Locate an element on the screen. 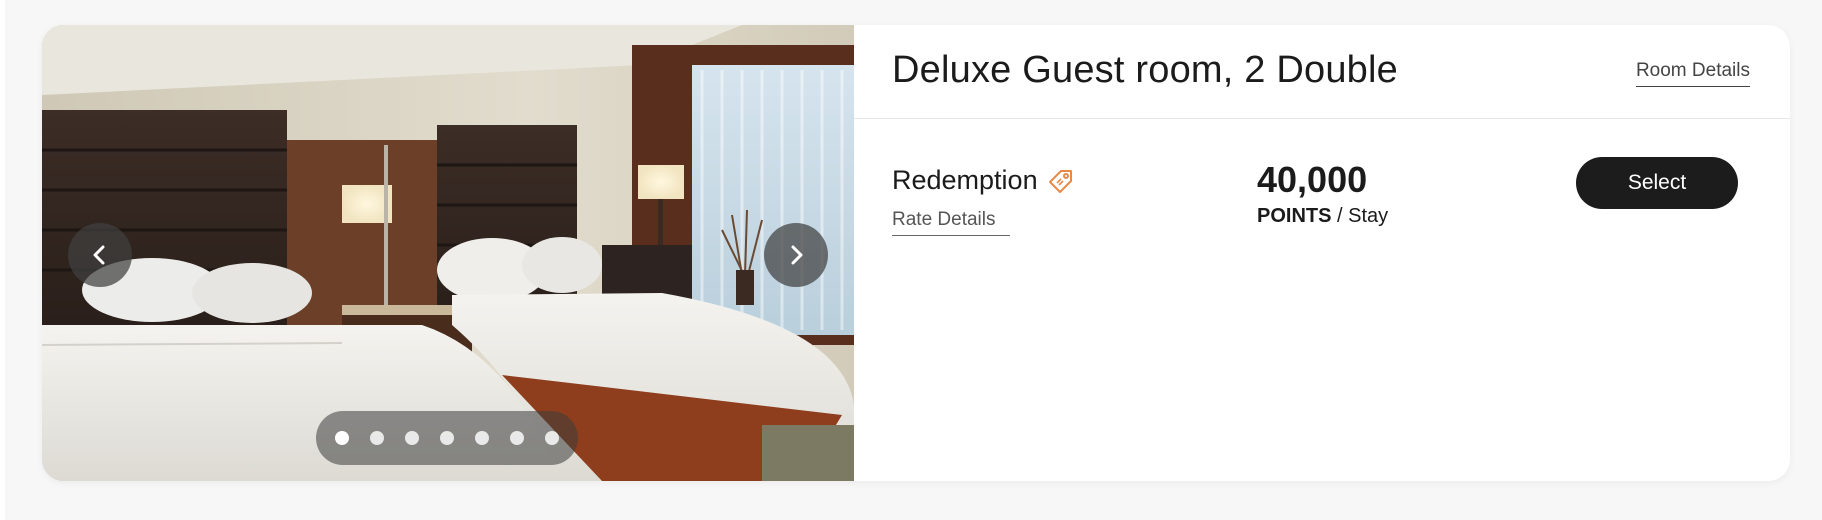 This screenshot has width=1822, height=520. room-details-link: Room Details is located at coordinates (1692, 73).